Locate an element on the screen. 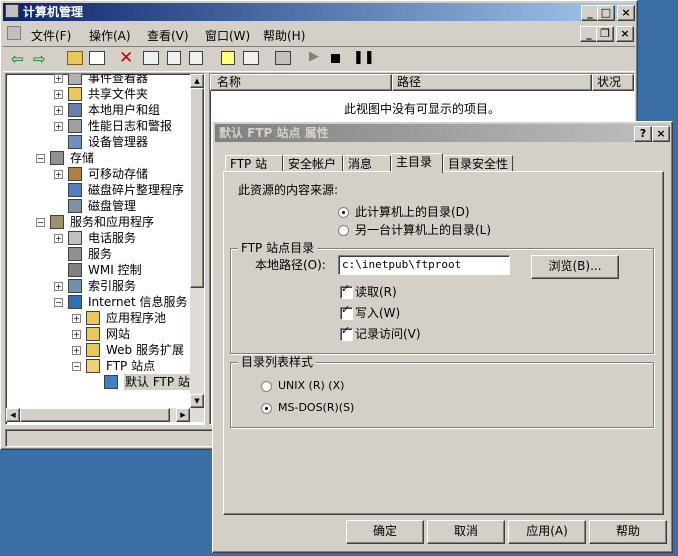  export-list-icon is located at coordinates (196, 58).